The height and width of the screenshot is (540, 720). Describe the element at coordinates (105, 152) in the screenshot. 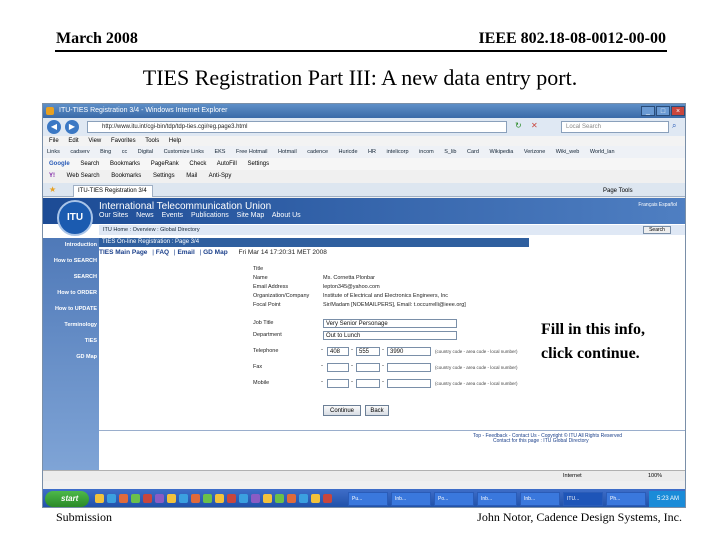

I see `link-item: Bing` at that location.